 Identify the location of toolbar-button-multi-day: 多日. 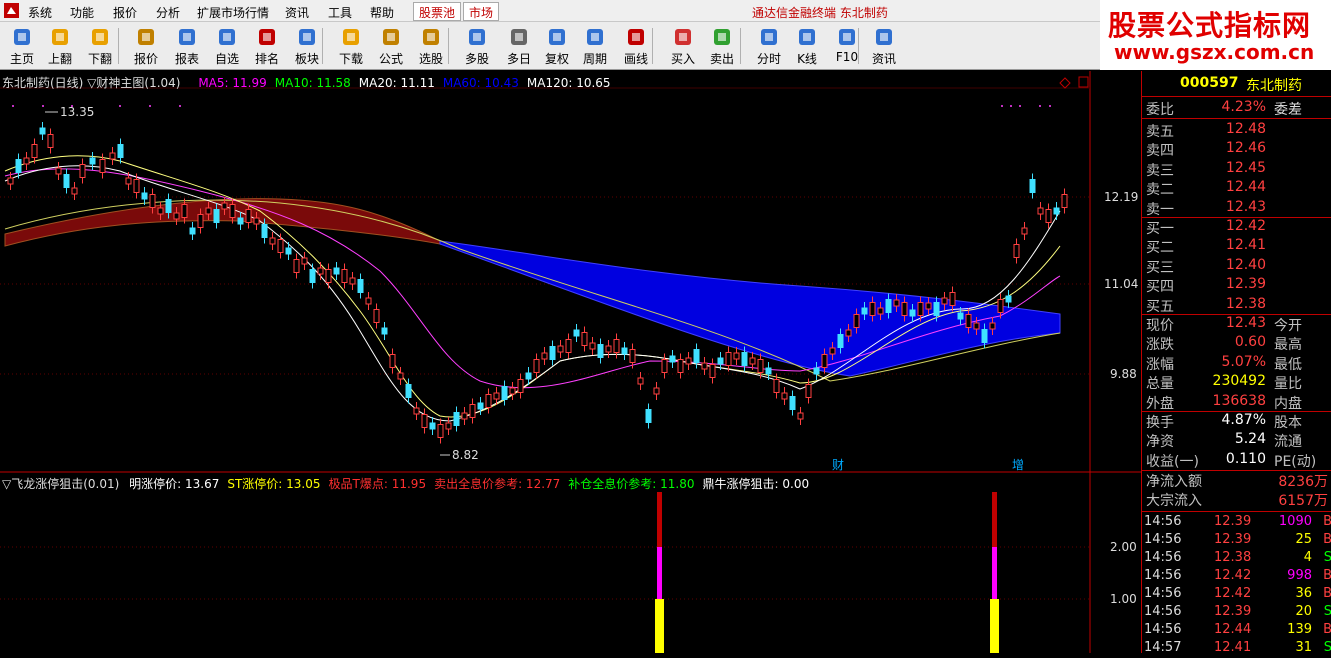
(519, 46).